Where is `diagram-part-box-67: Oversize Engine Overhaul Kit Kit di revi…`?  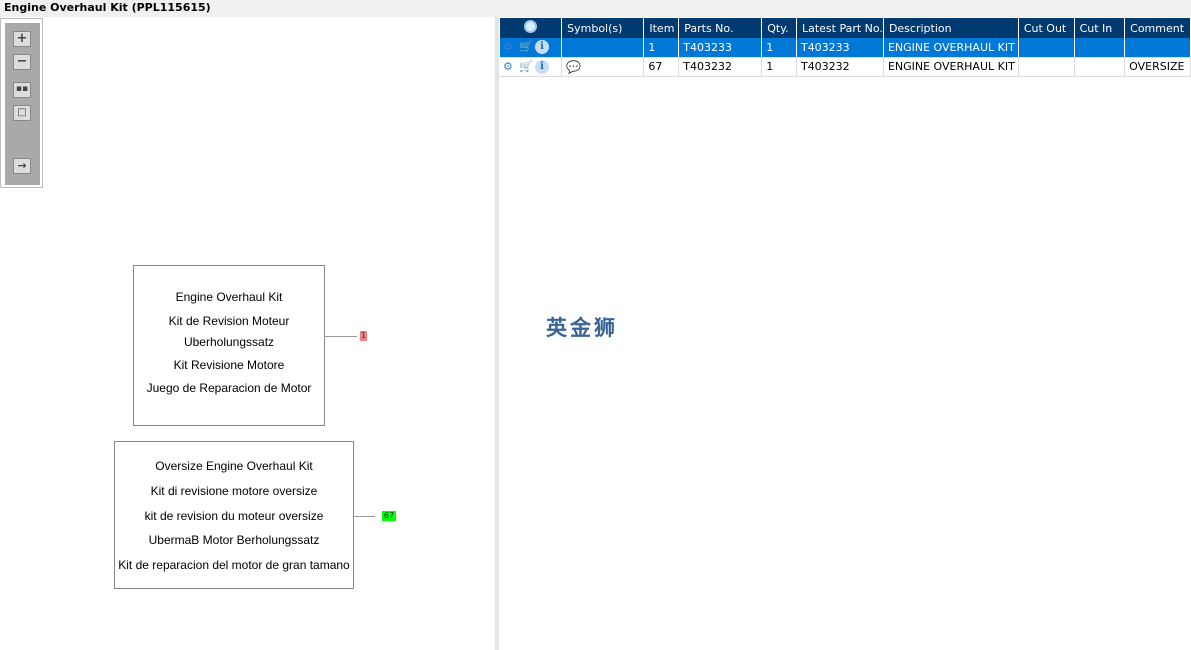 diagram-part-box-67: Oversize Engine Overhaul Kit Kit di revi… is located at coordinates (234, 515).